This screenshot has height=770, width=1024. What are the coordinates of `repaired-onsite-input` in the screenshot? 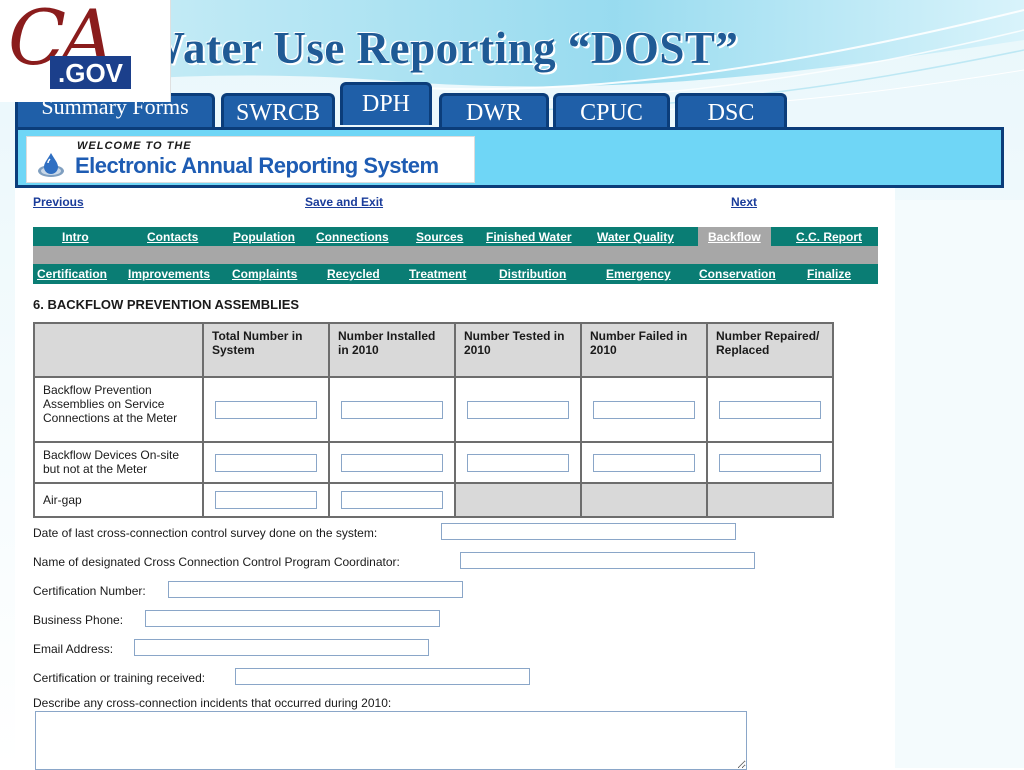 It's located at (770, 462).